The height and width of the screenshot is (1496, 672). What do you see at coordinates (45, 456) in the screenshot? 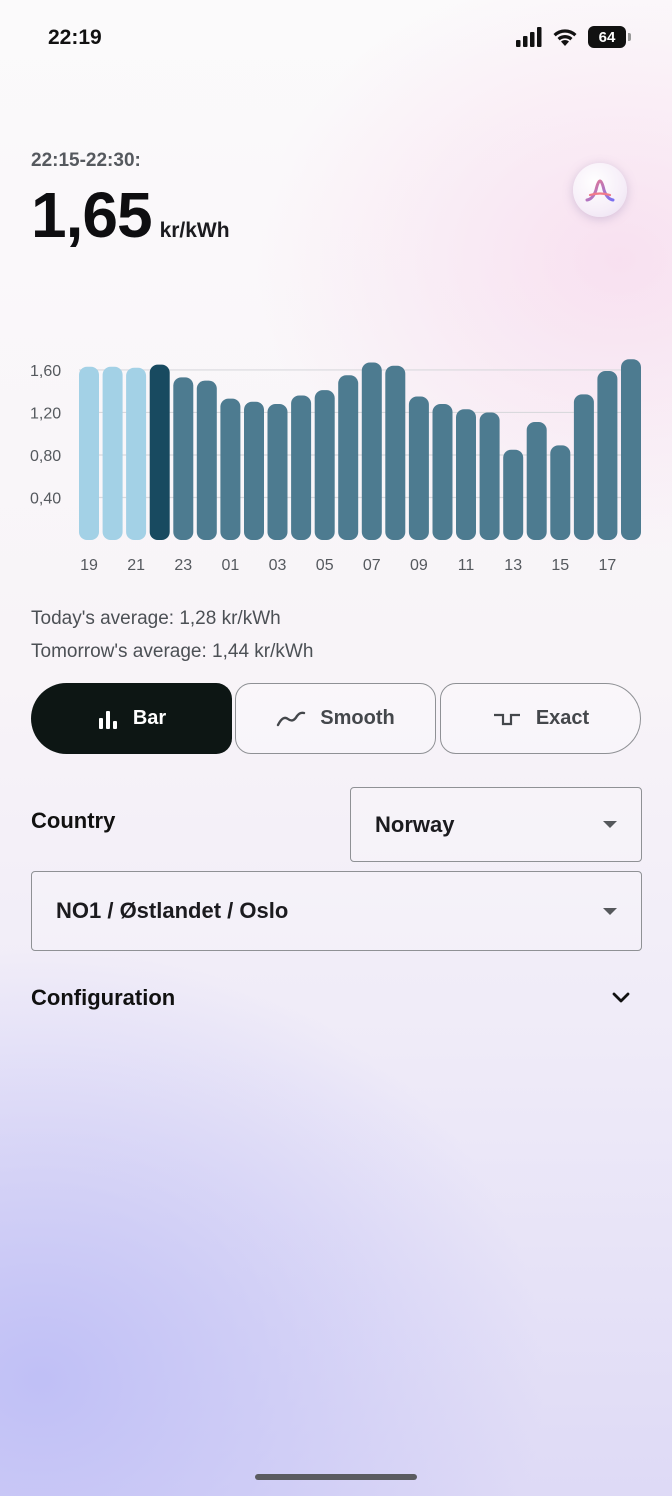
I see `y-tick-label: 0,80` at bounding box center [45, 456].